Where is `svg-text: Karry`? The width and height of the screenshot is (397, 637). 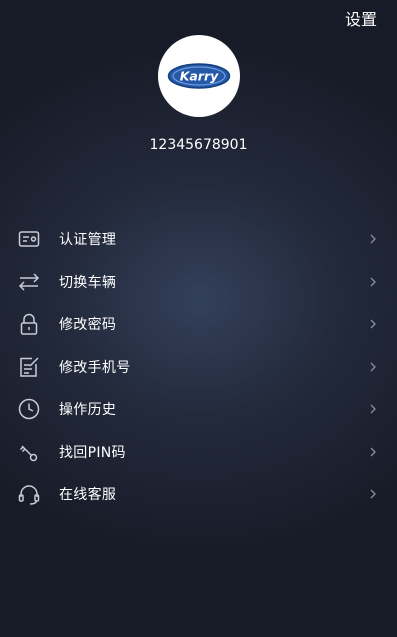
svg-text: Karry is located at coordinates (199, 76).